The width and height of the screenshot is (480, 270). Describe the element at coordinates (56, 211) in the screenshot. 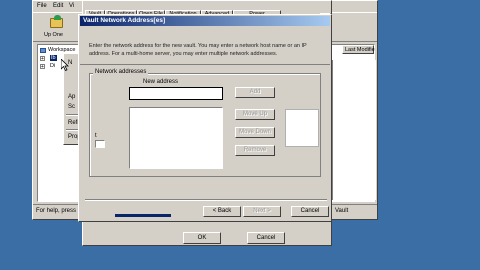

I see `status-text: For help, press` at that location.